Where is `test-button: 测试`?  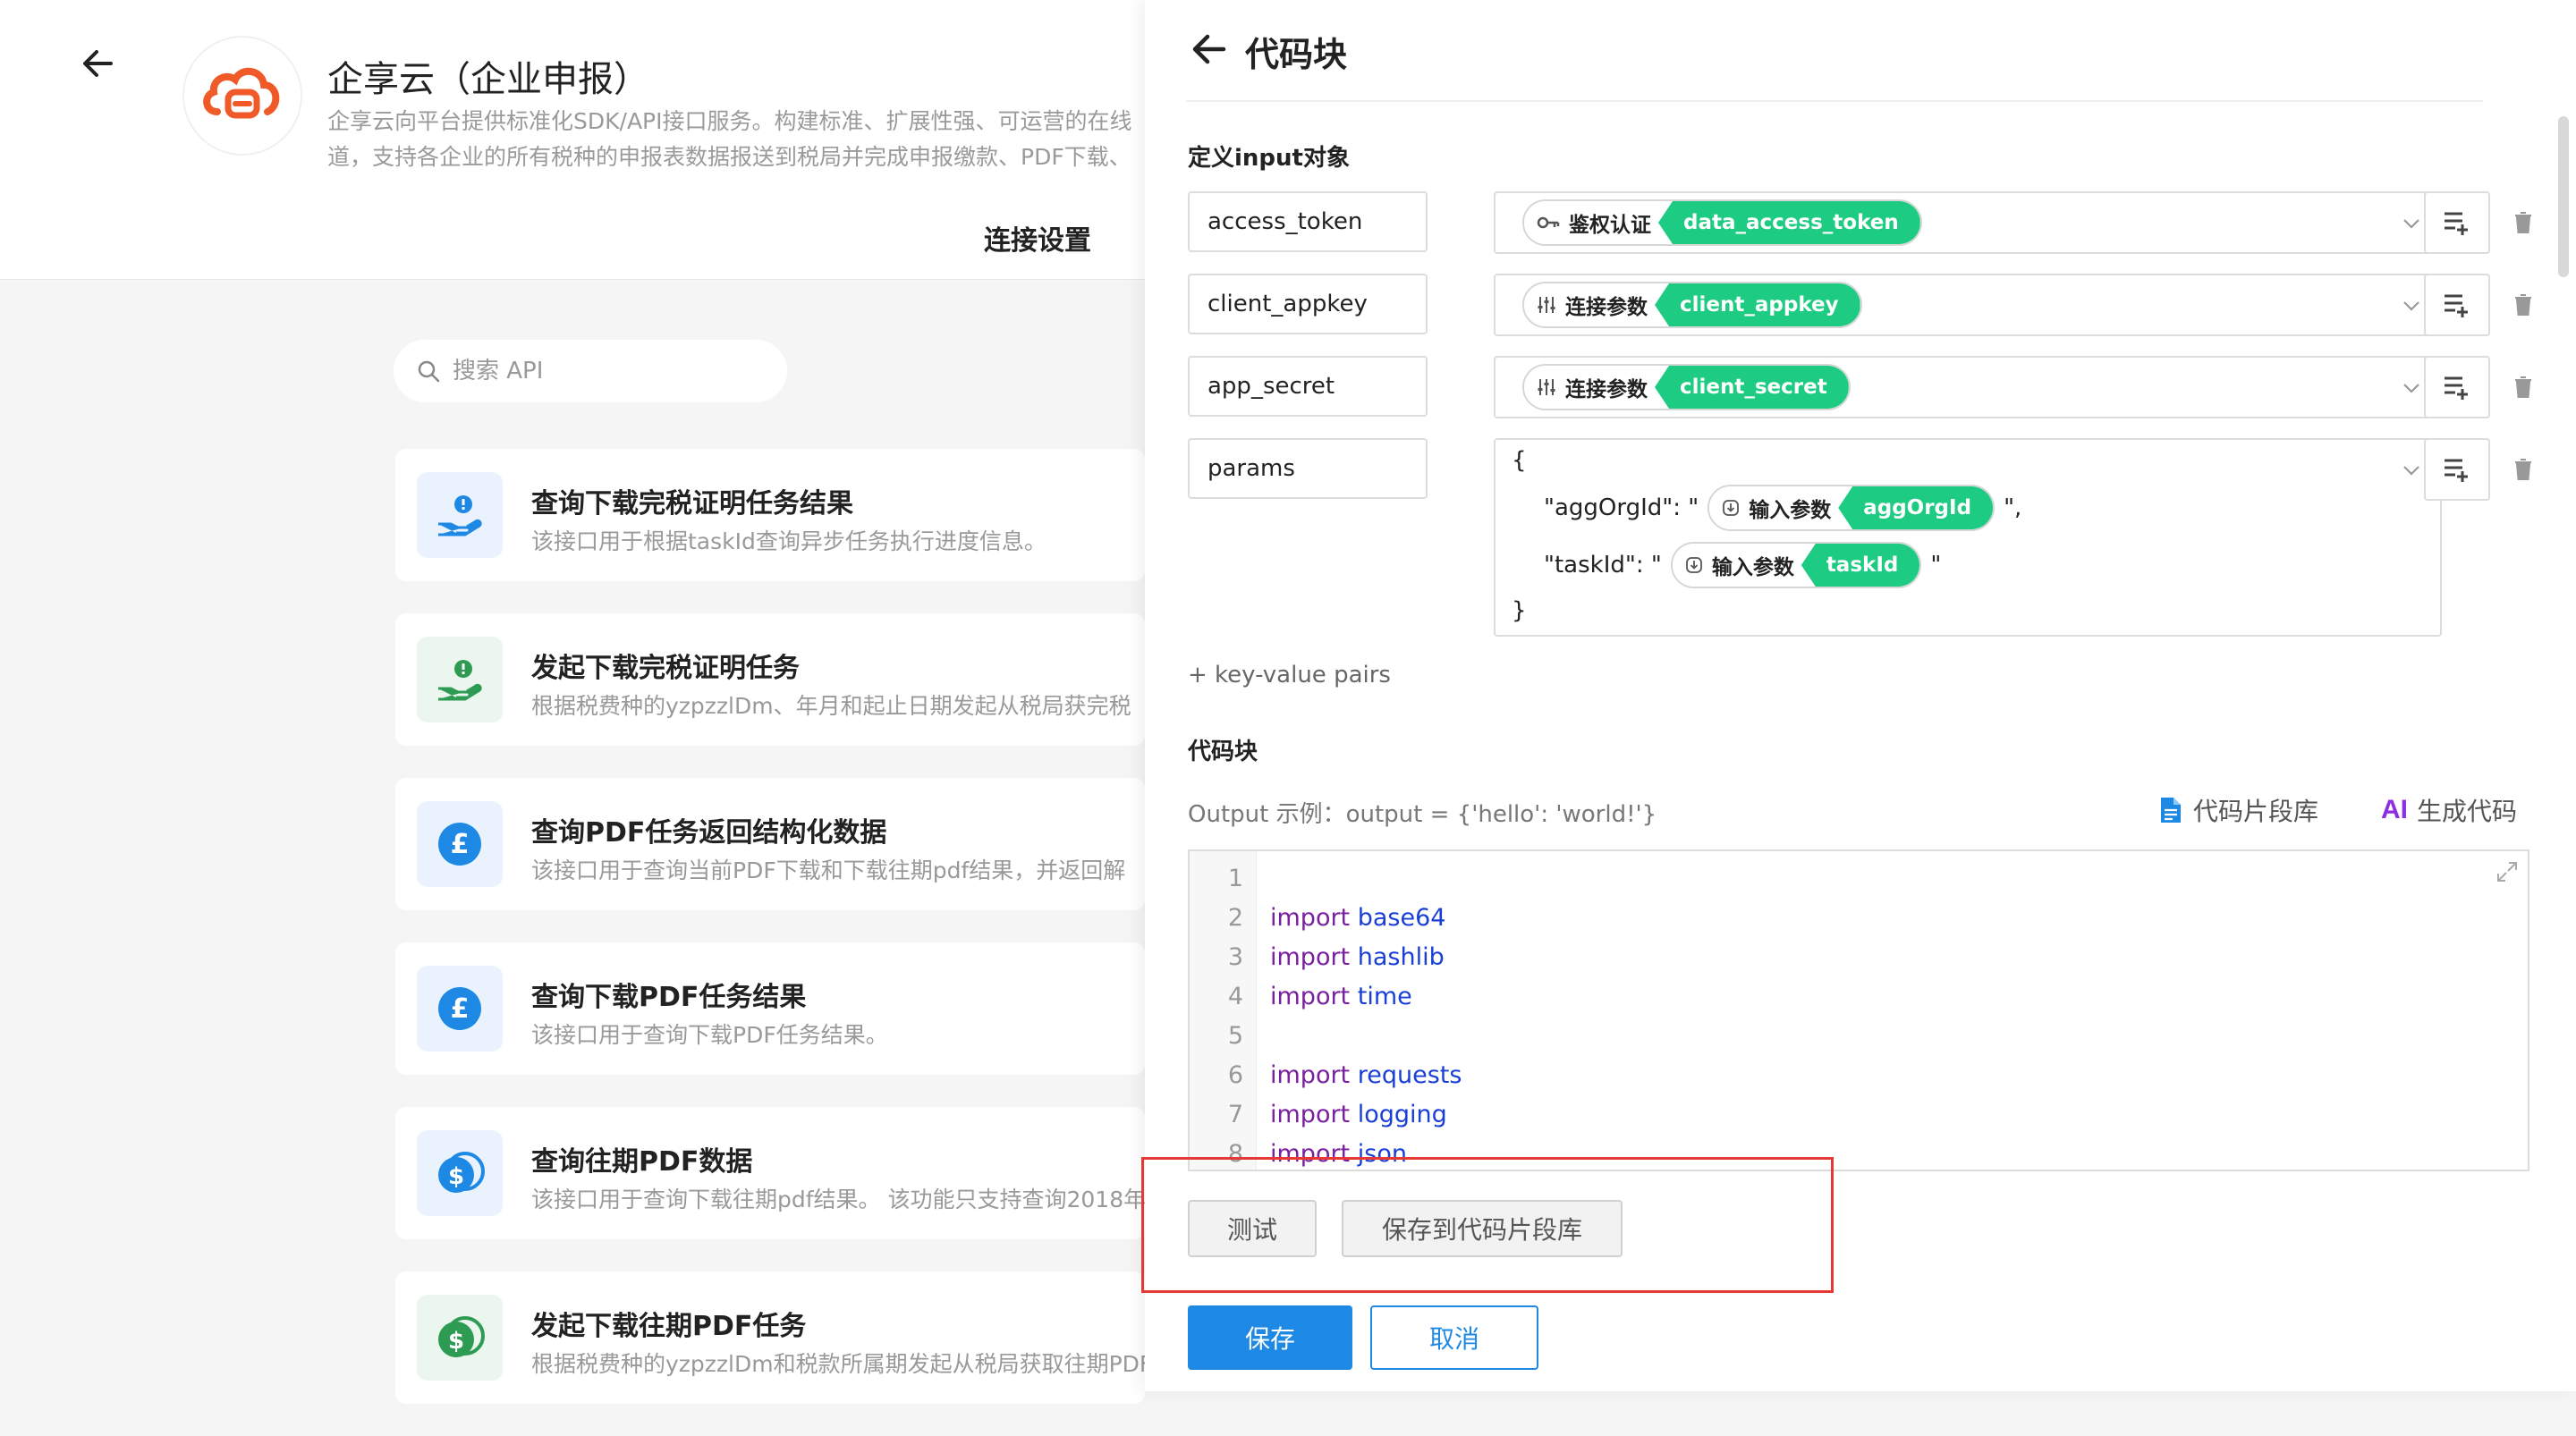 test-button: 测试 is located at coordinates (1252, 1228).